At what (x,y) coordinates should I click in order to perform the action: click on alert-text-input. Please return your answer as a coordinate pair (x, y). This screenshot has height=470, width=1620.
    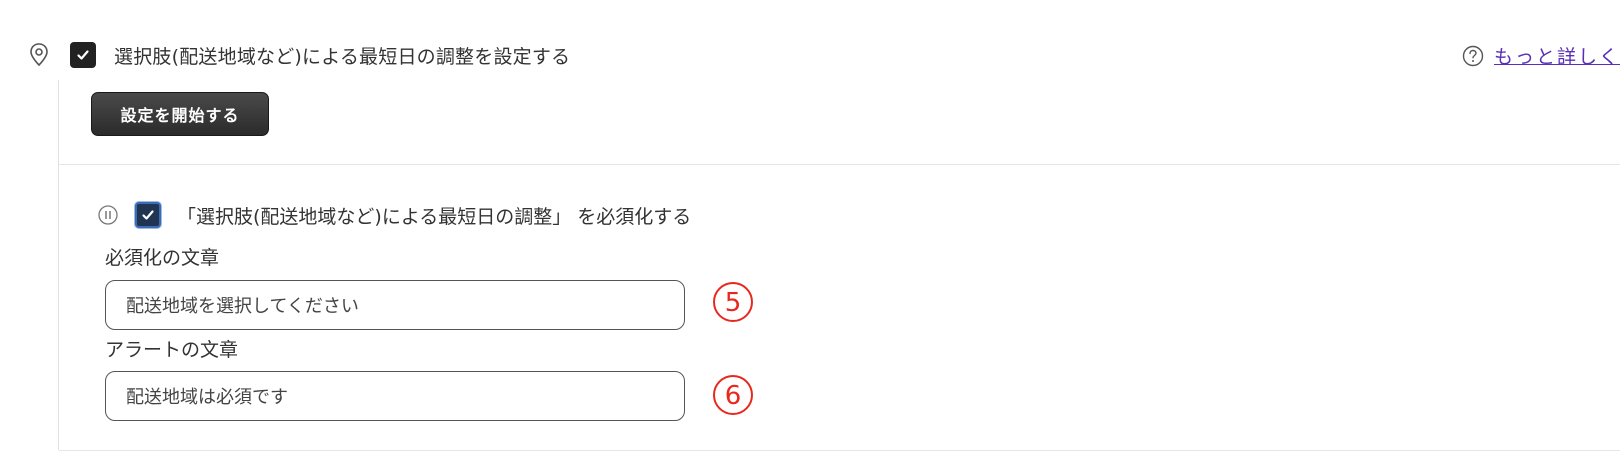
    Looking at the image, I should click on (395, 396).